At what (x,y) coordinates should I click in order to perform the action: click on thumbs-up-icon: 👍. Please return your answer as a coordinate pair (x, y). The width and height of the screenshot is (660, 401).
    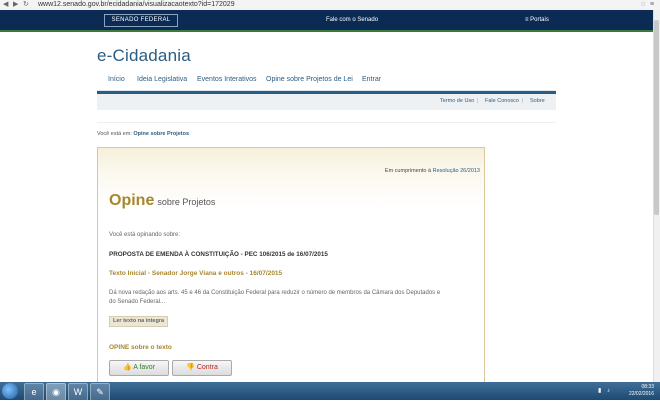
    Looking at the image, I should click on (127, 367).